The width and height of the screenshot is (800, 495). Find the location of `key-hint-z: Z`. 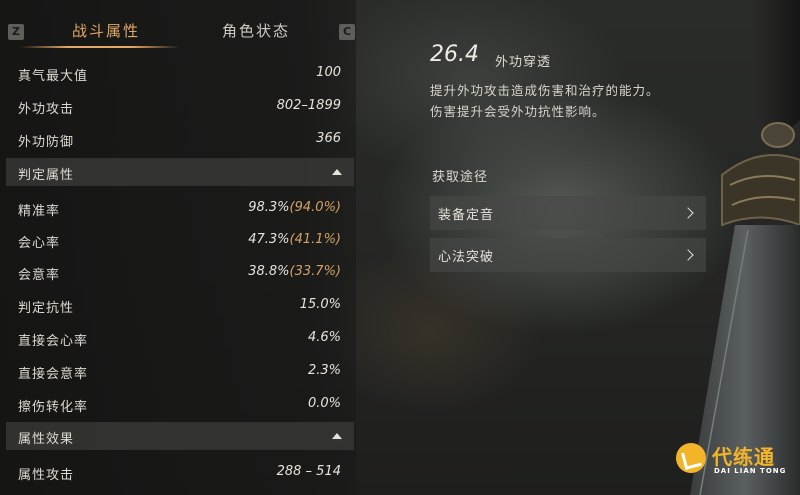

key-hint-z: Z is located at coordinates (16, 32).